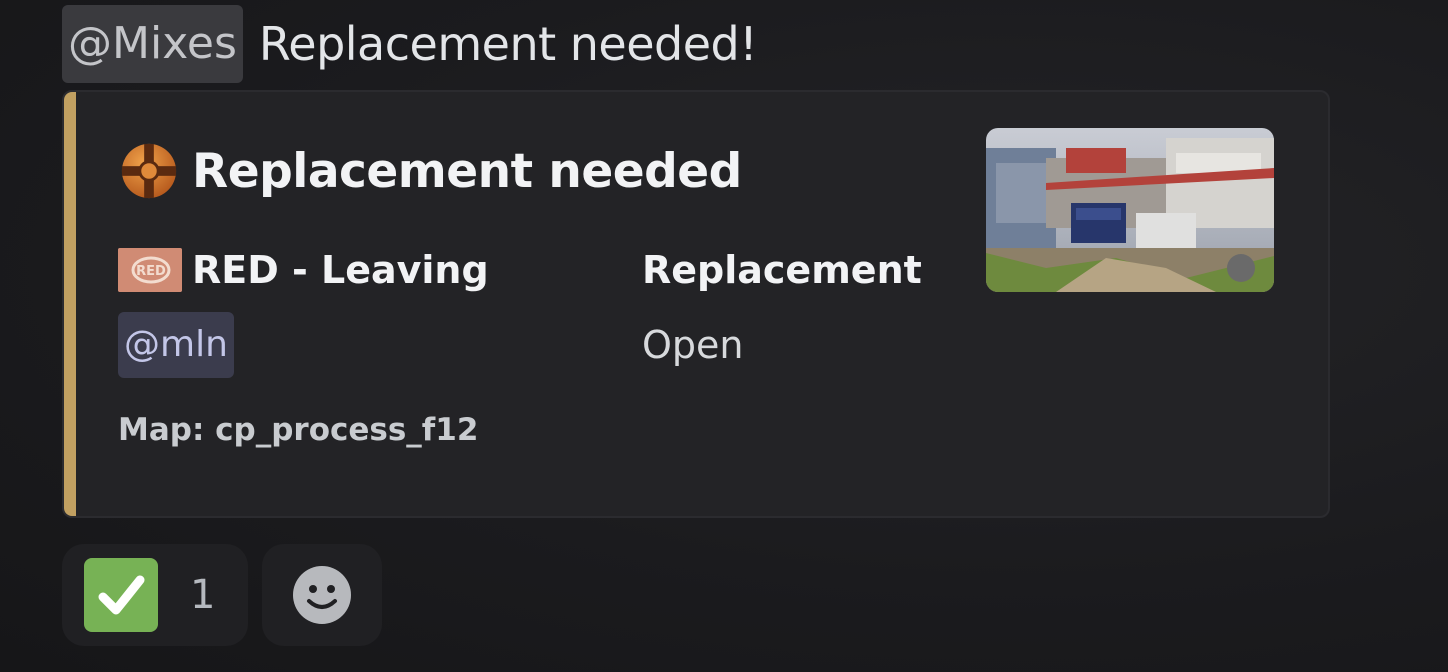  Describe the element at coordinates (152, 44) in the screenshot. I see `role-mention: @Mixes` at that location.